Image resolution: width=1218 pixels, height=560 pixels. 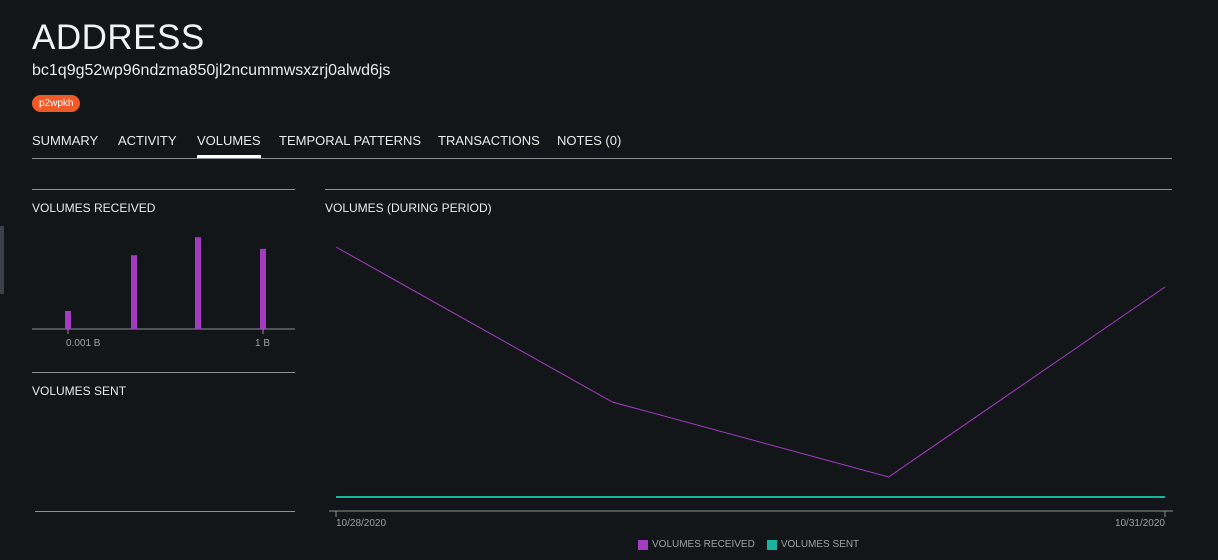 I want to click on period-tick-label: 10/31/2020, so click(x=1140, y=523).